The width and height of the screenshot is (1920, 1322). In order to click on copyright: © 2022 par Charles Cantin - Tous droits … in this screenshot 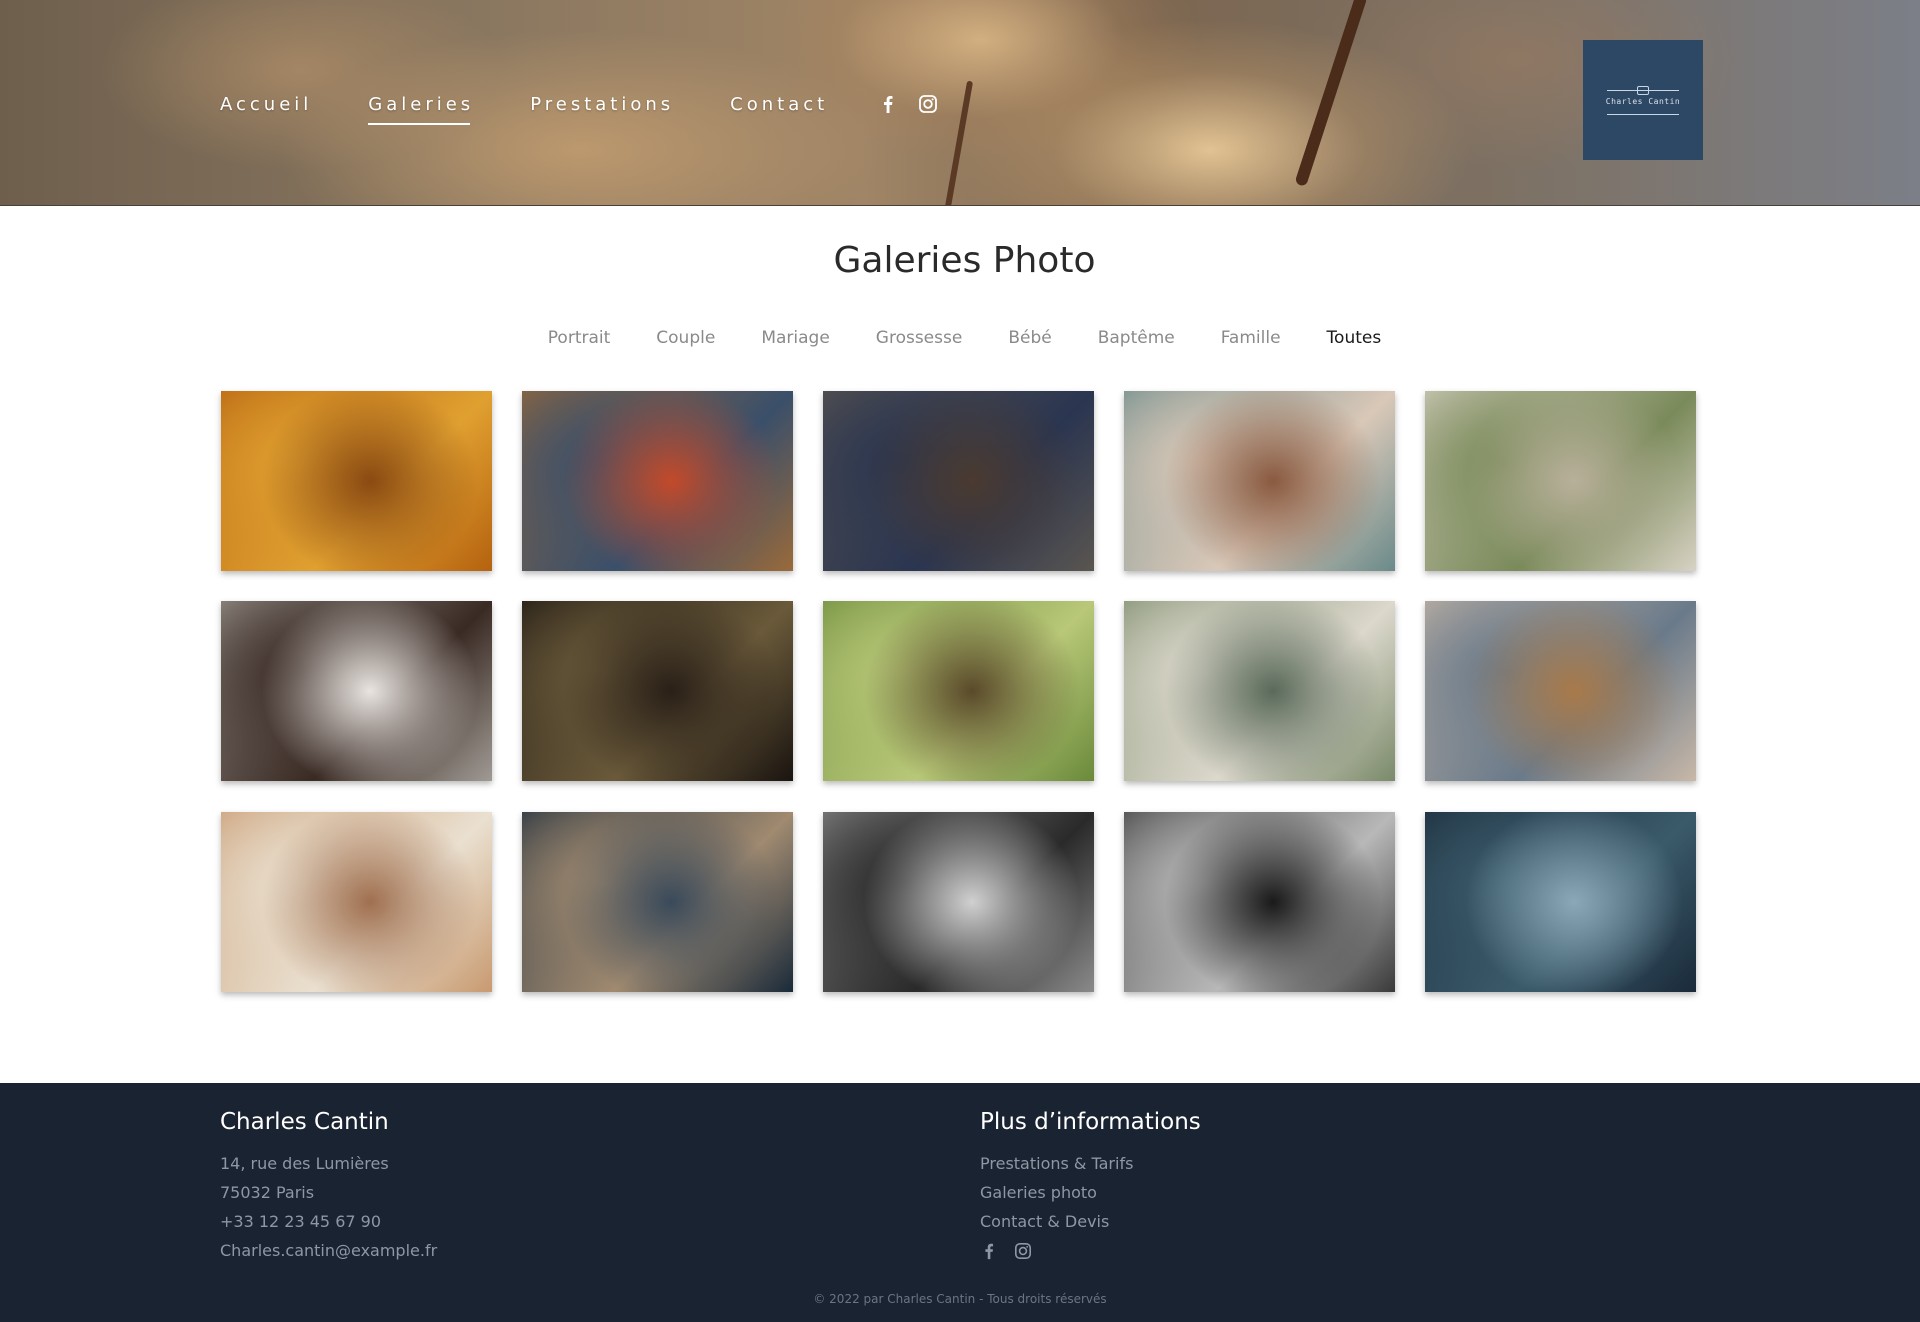, I will do `click(960, 1299)`.